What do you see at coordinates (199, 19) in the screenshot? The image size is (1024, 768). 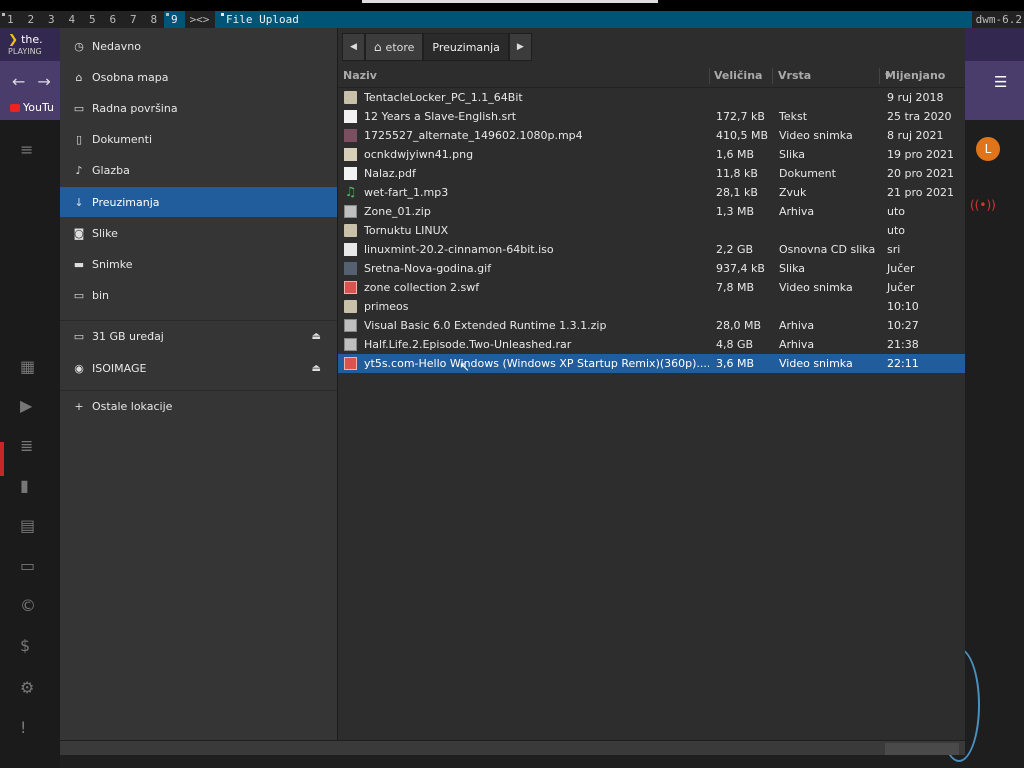 I see `dwm-layout-symbol: ><>` at bounding box center [199, 19].